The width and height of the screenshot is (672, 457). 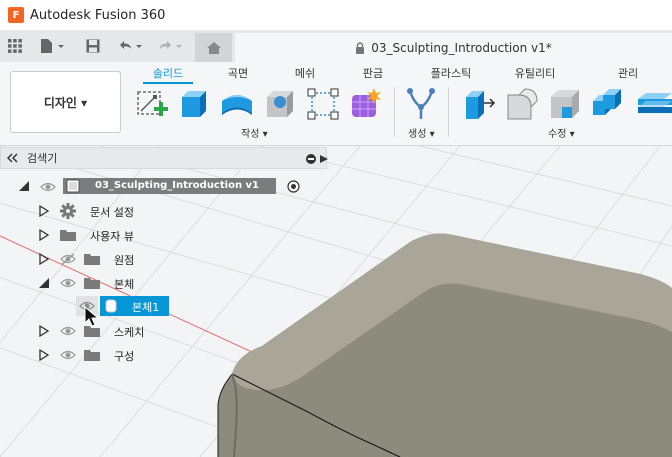 I want to click on tree-item-body1: 본체1, so click(x=145, y=307).